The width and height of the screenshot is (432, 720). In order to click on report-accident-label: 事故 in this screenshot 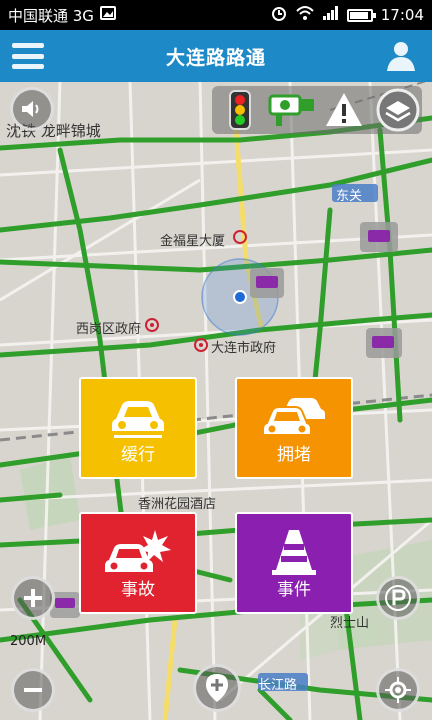, I will do `click(138, 590)`.